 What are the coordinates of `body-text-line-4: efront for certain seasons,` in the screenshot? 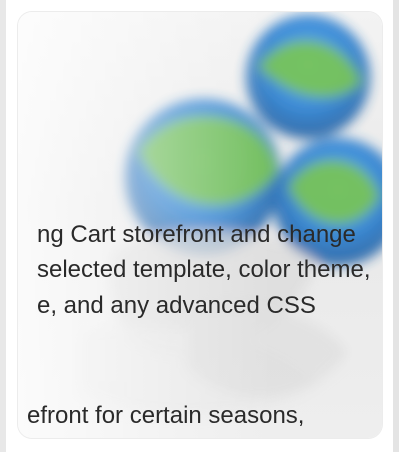 It's located at (166, 415).